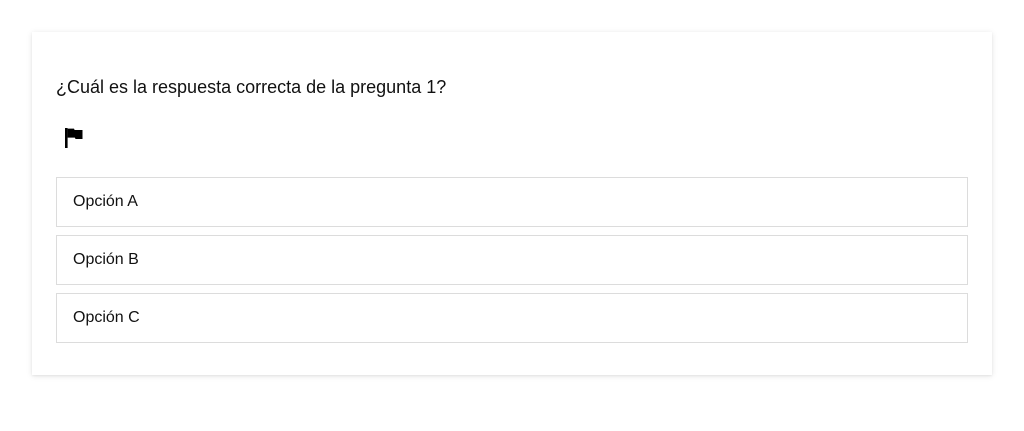 The height and width of the screenshot is (431, 1024). Describe the element at coordinates (512, 260) in the screenshot. I see `option-b: Opción B` at that location.